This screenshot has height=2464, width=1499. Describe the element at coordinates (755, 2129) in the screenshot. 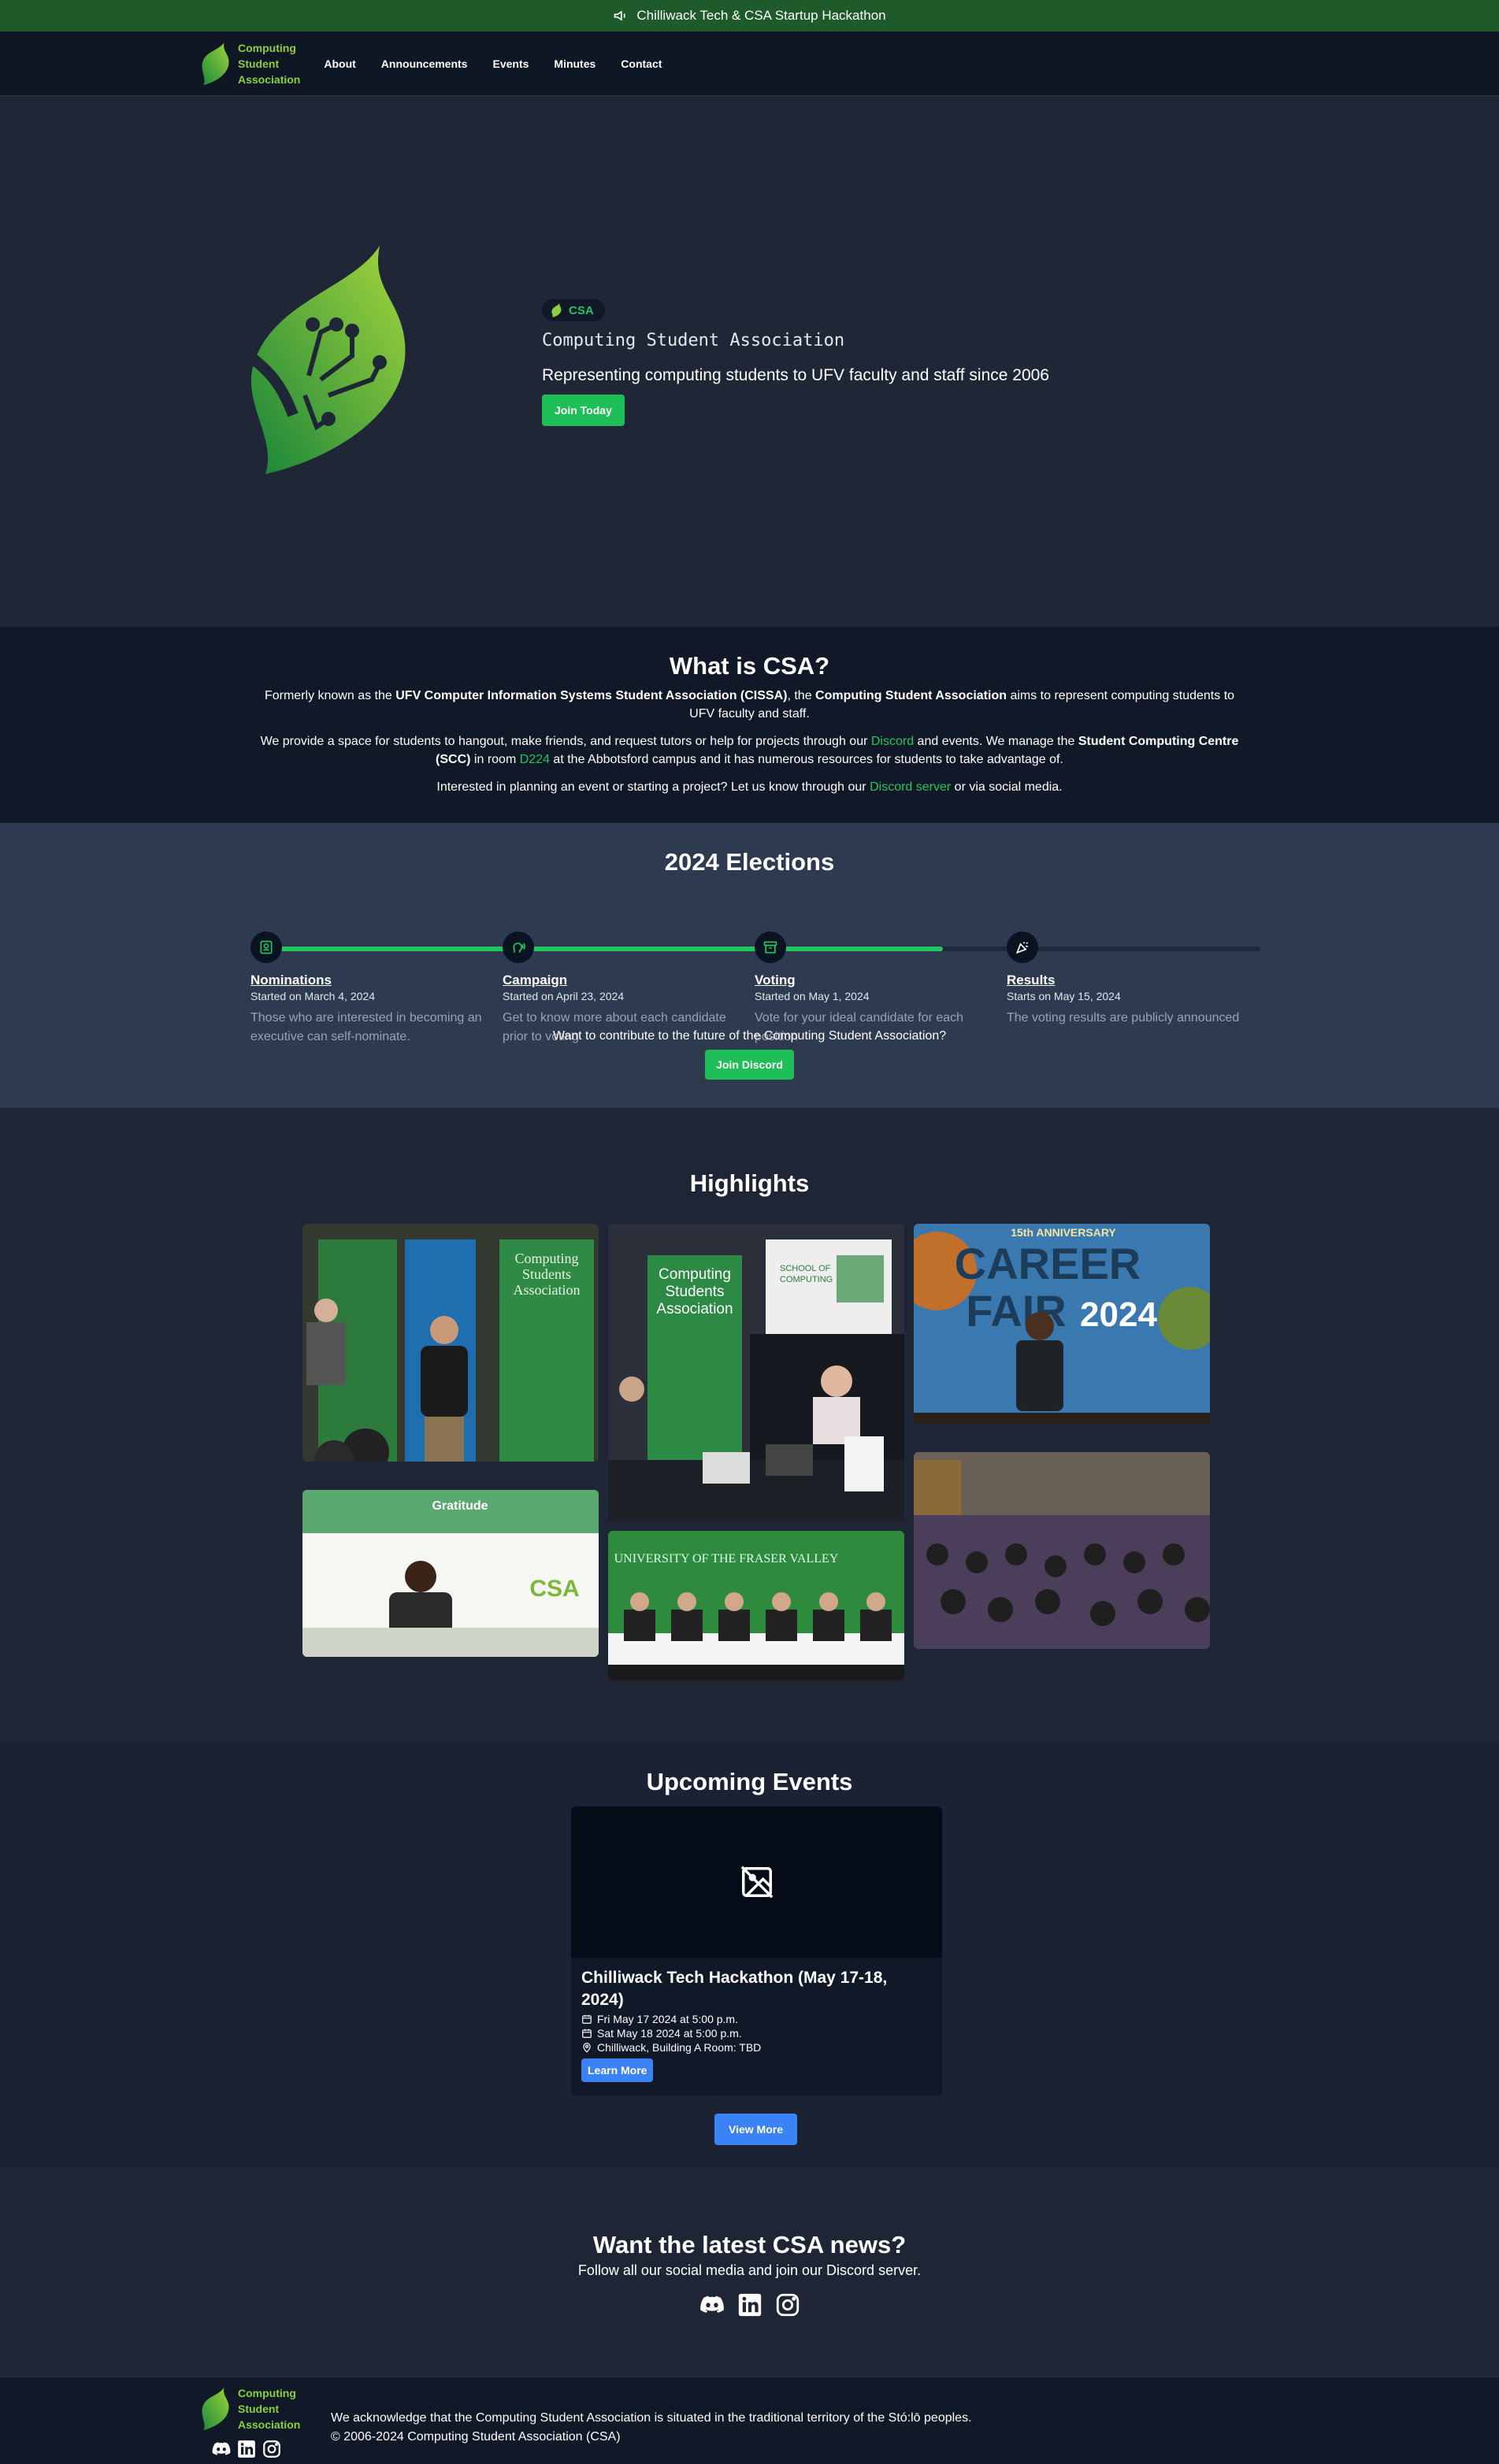

I see `view-more-button: View More` at that location.